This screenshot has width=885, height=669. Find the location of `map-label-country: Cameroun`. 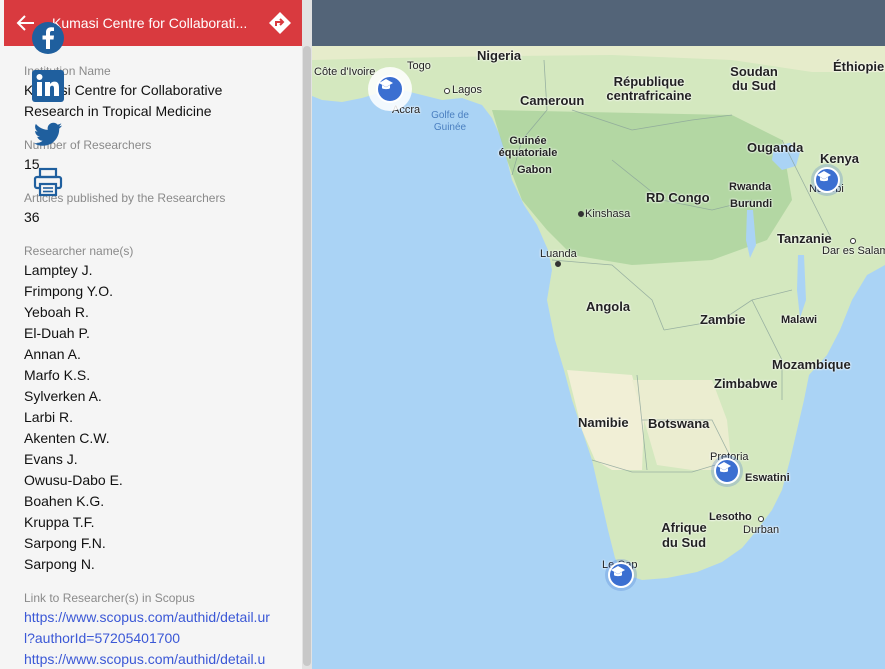

map-label-country: Cameroun is located at coordinates (552, 100).